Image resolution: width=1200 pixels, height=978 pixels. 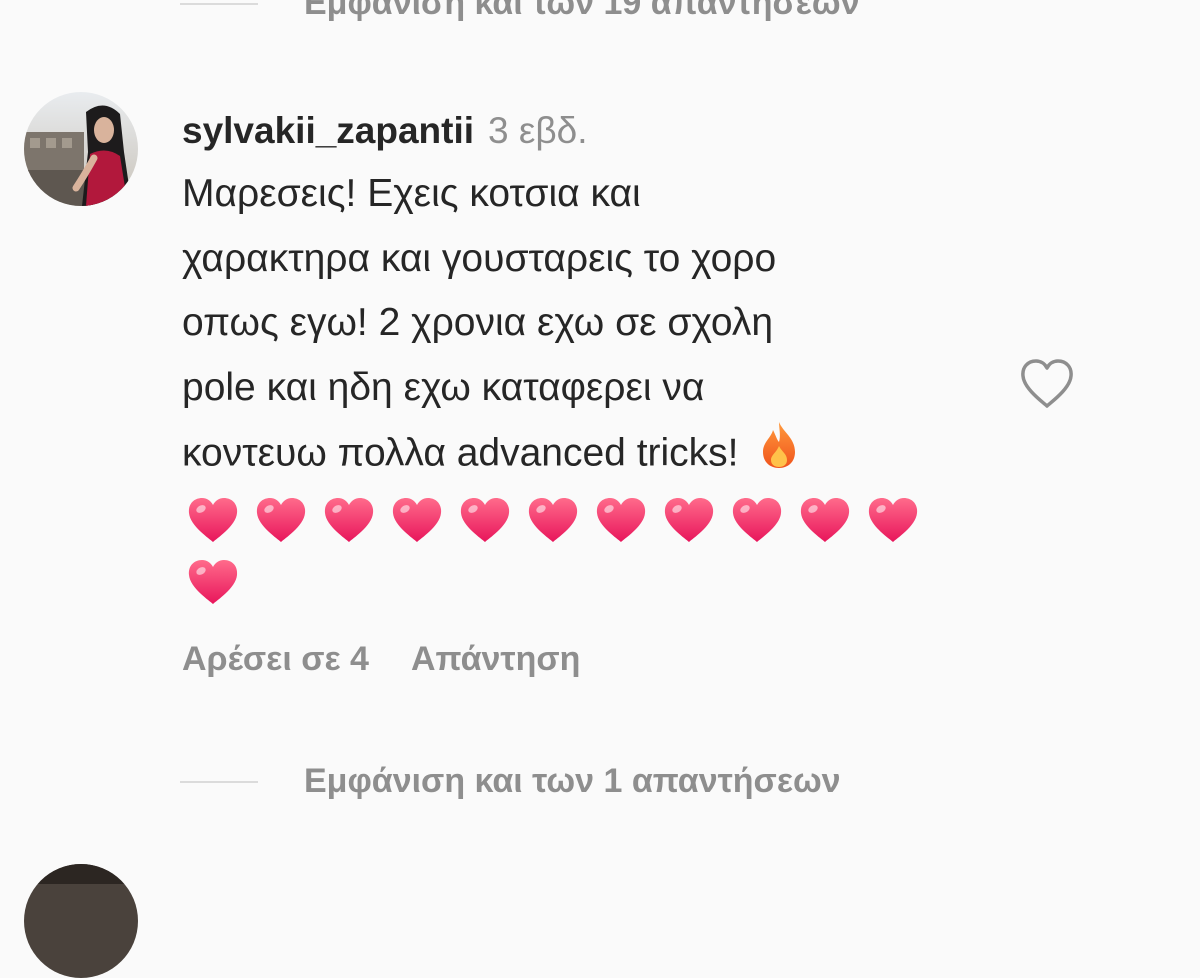 I want to click on heart-emojis, so click(x=562, y=551).